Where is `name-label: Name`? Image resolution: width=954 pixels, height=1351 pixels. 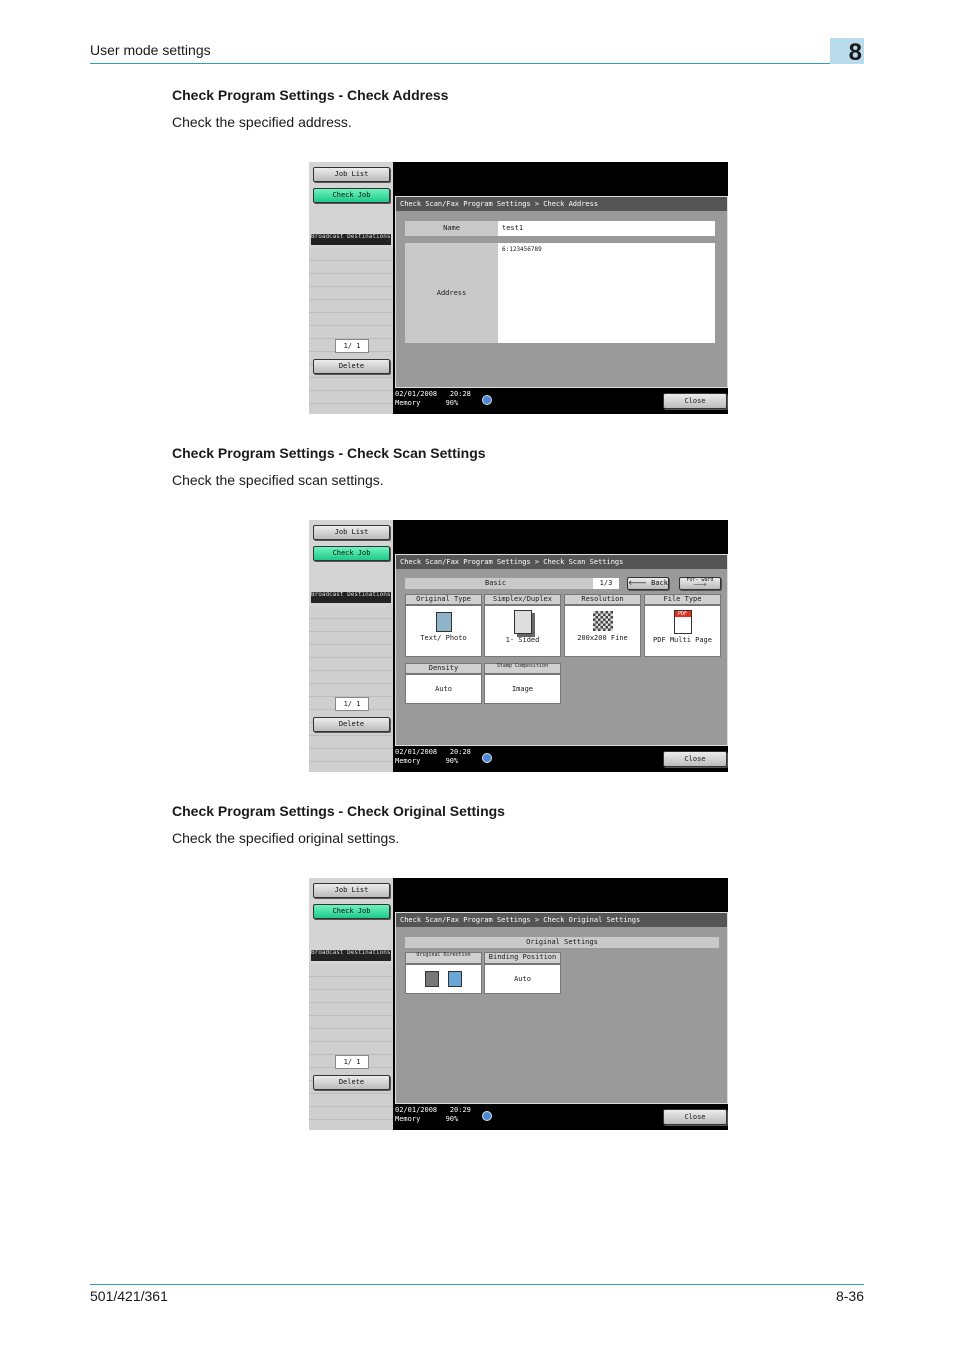 name-label: Name is located at coordinates (451, 228).